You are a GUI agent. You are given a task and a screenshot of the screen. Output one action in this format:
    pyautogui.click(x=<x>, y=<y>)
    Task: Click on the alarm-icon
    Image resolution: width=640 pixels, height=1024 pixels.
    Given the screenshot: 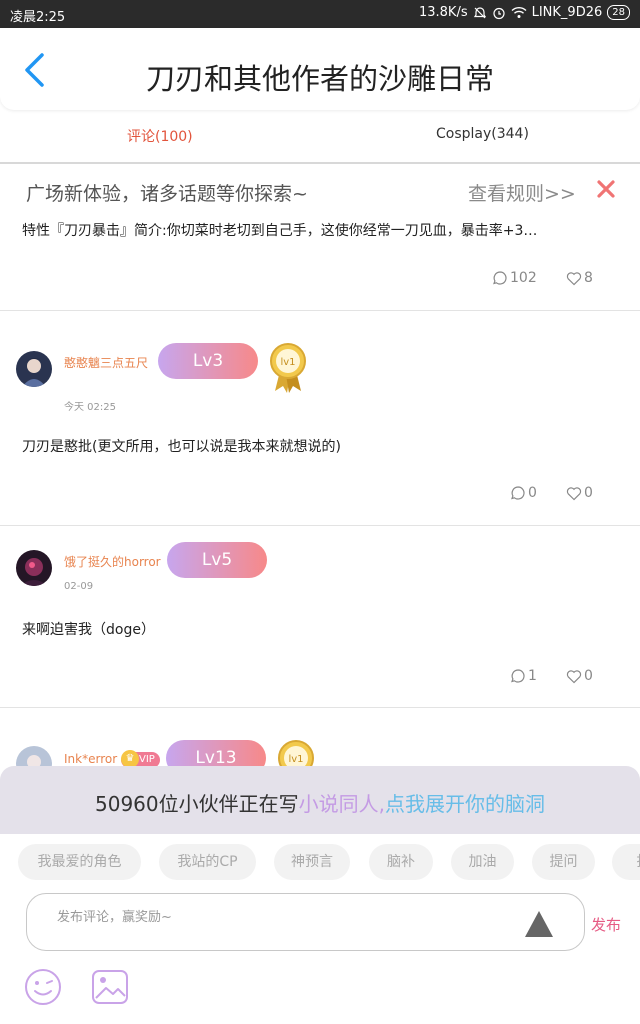 What is the action you would take?
    pyautogui.click(x=499, y=13)
    